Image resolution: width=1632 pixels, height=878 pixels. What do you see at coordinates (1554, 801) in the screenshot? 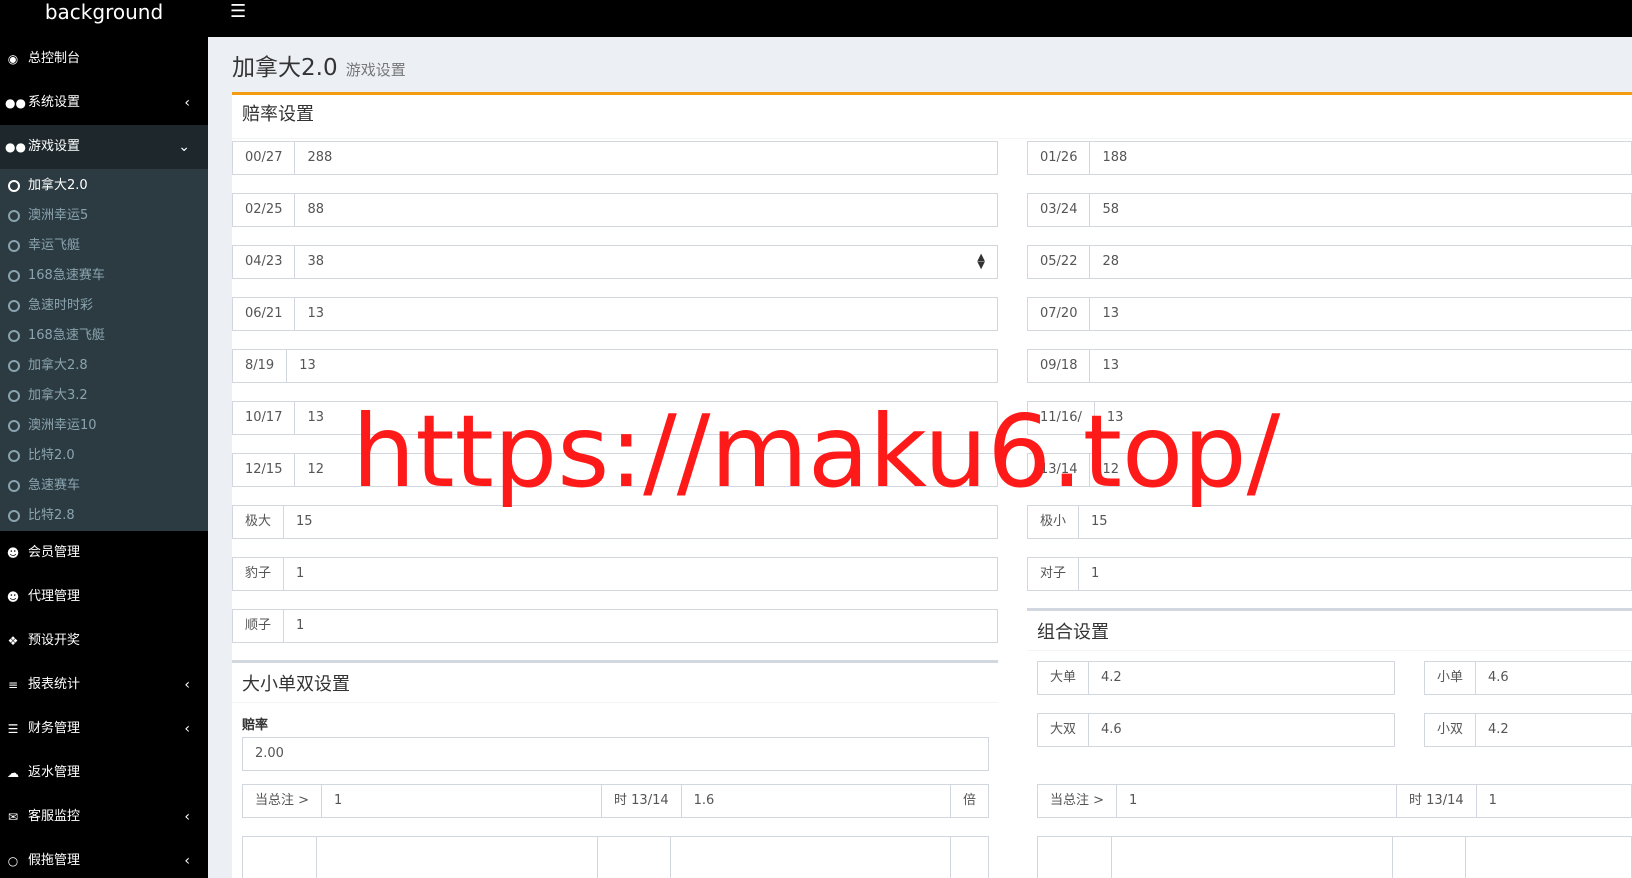
I see `threshold-multiplier-input: 1` at bounding box center [1554, 801].